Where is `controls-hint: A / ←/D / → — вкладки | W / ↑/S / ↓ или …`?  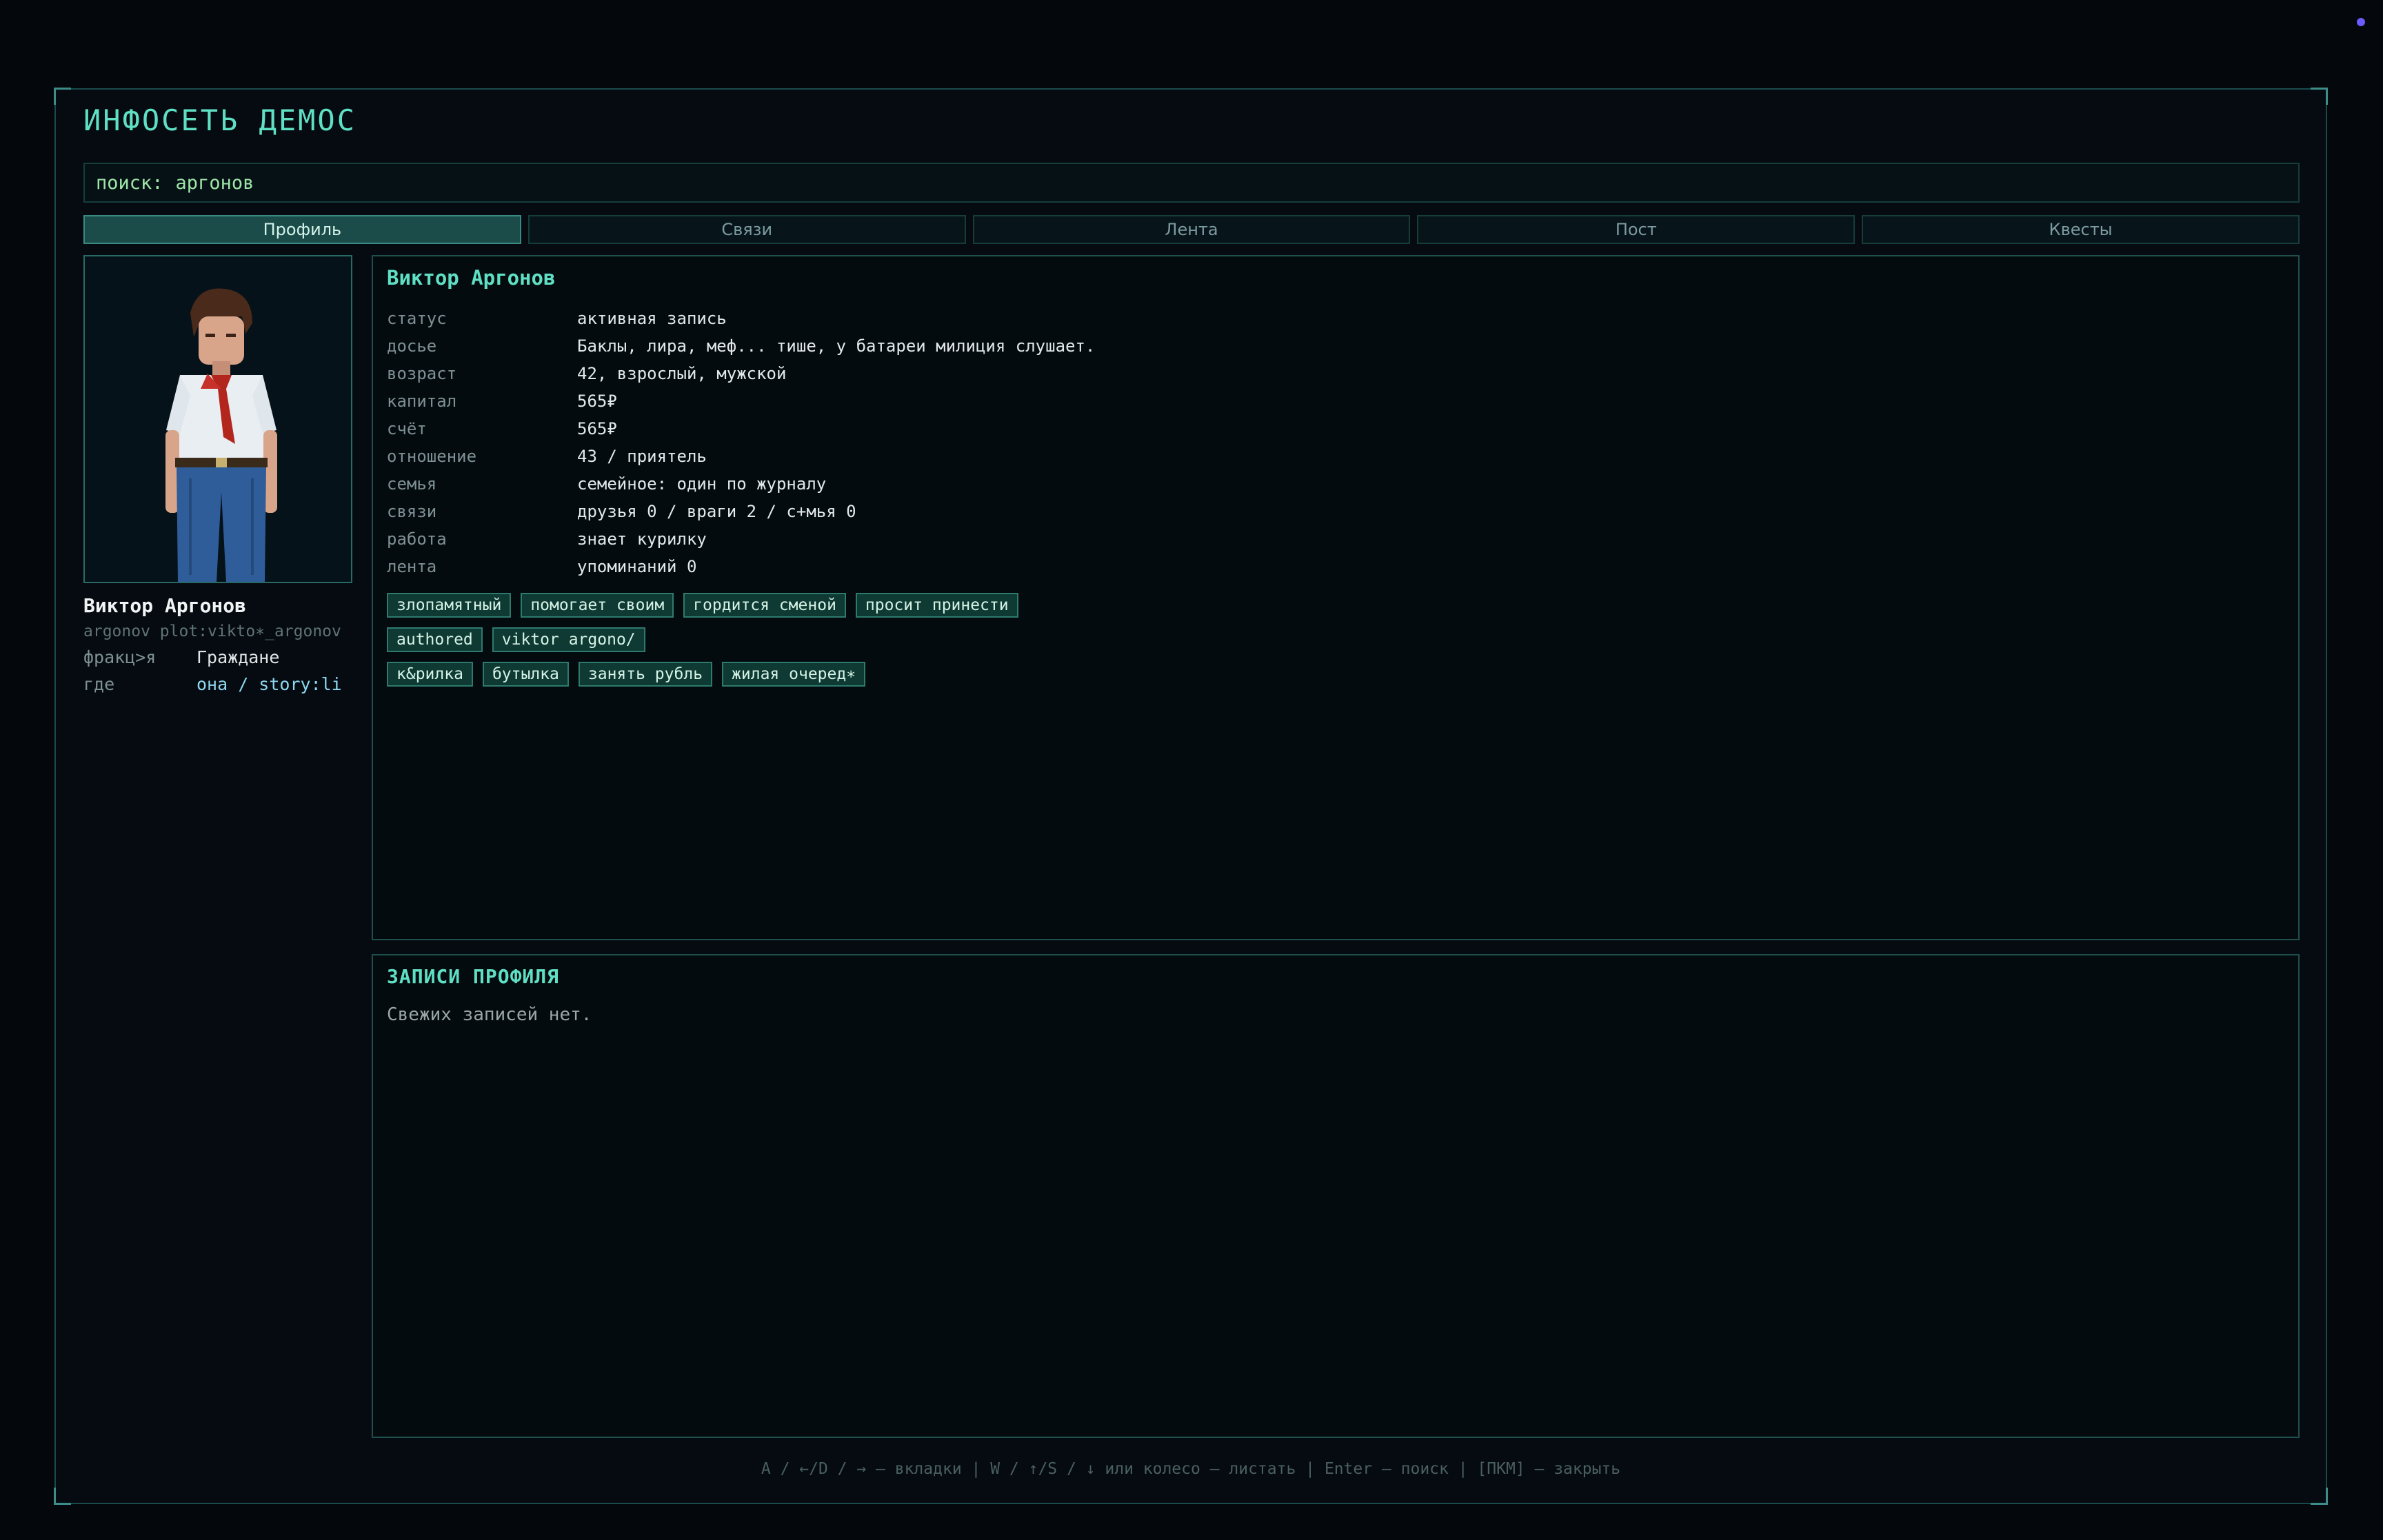 controls-hint: A / ←/D / → — вкладки | W / ↑/S / ↓ или … is located at coordinates (1191, 1469).